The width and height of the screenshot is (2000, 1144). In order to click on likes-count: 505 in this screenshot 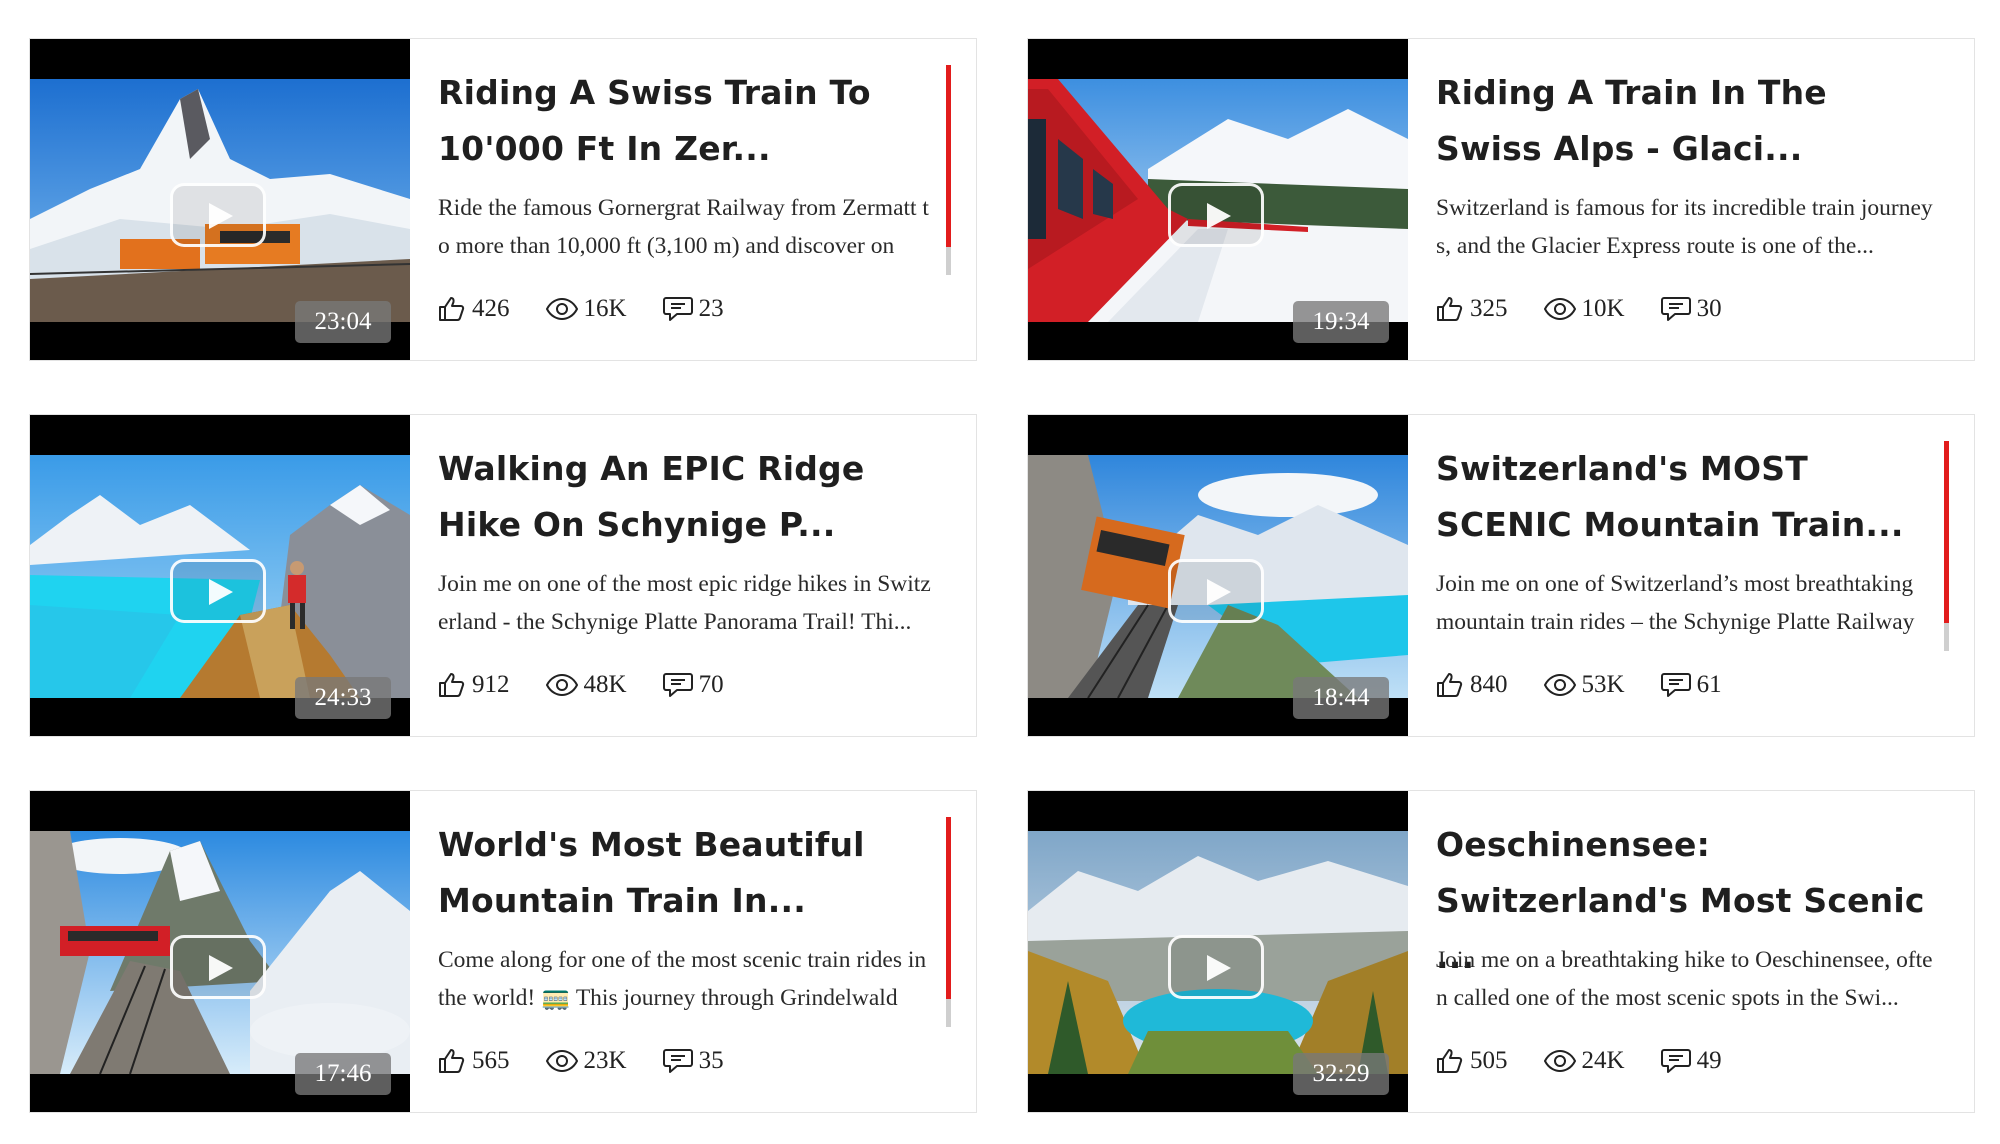, I will do `click(1489, 1060)`.